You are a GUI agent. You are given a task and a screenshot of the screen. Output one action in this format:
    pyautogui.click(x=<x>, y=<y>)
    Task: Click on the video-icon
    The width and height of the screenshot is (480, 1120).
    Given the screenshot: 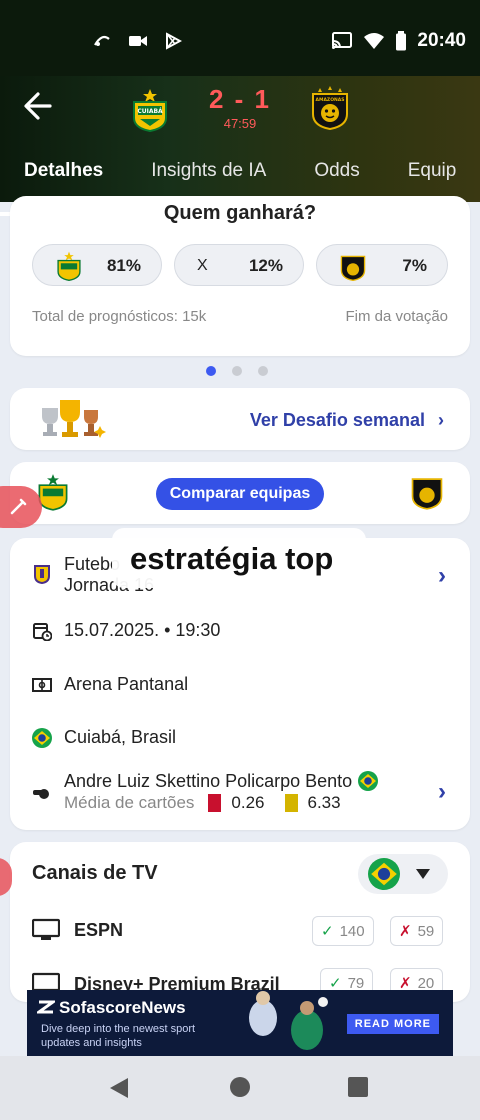 What is the action you would take?
    pyautogui.click(x=138, y=41)
    